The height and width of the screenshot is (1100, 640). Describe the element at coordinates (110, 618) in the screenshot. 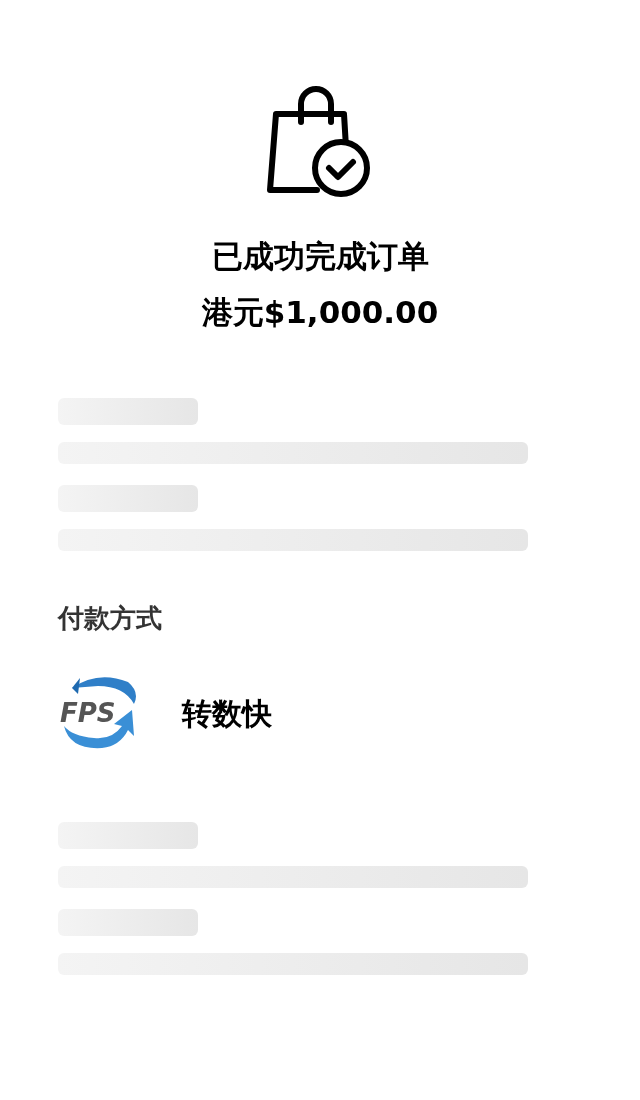

I see `payment-method-heading: 付款方式` at that location.